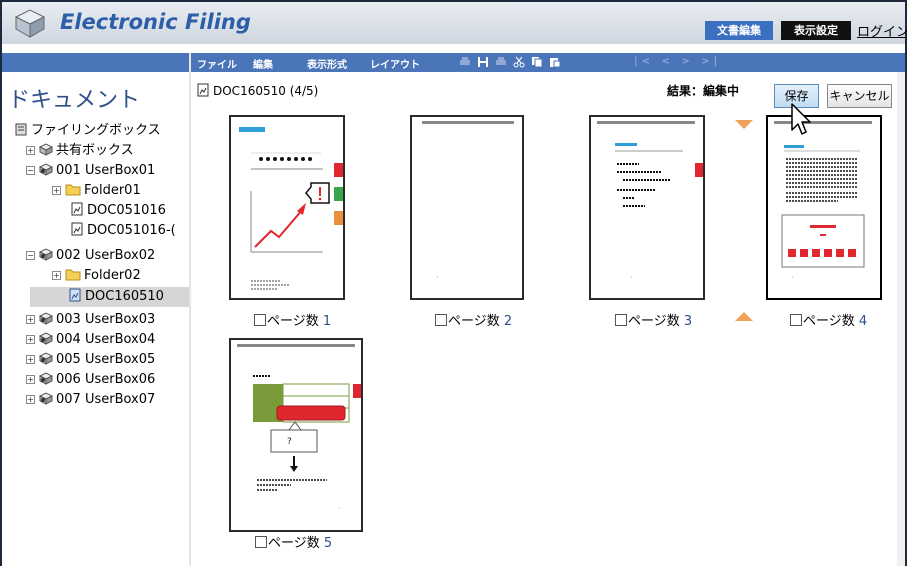 This screenshot has width=907, height=566. What do you see at coordinates (217, 63) in the screenshot?
I see `menu-file: ファイル` at bounding box center [217, 63].